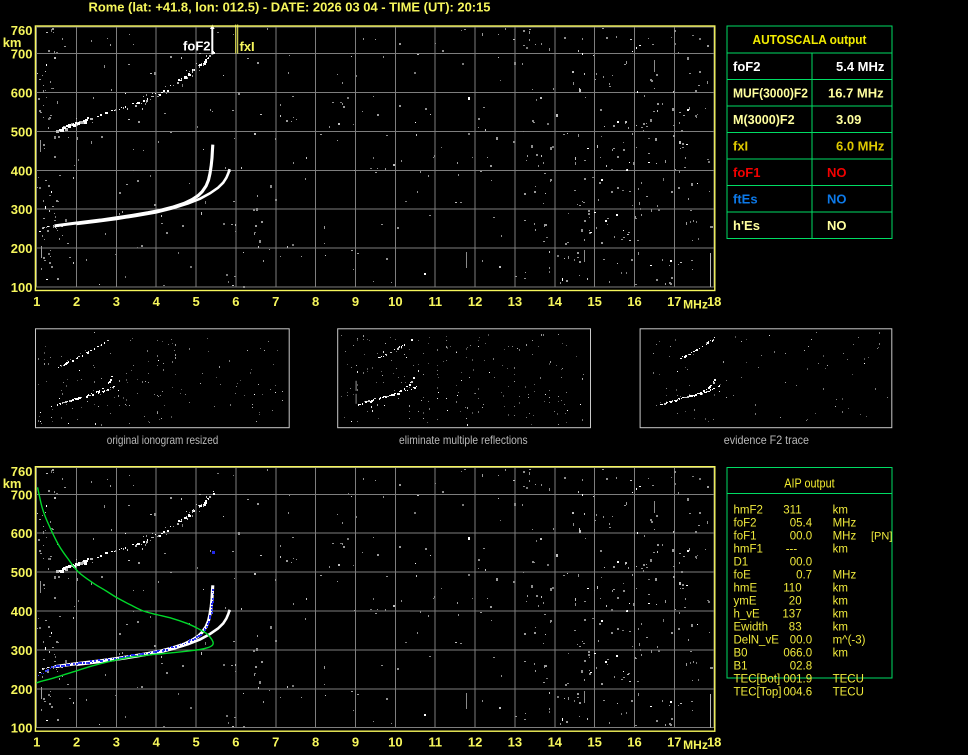 Image resolution: width=968 pixels, height=755 pixels. Describe the element at coordinates (795, 628) in the screenshot. I see `svg-text: 83` at that location.